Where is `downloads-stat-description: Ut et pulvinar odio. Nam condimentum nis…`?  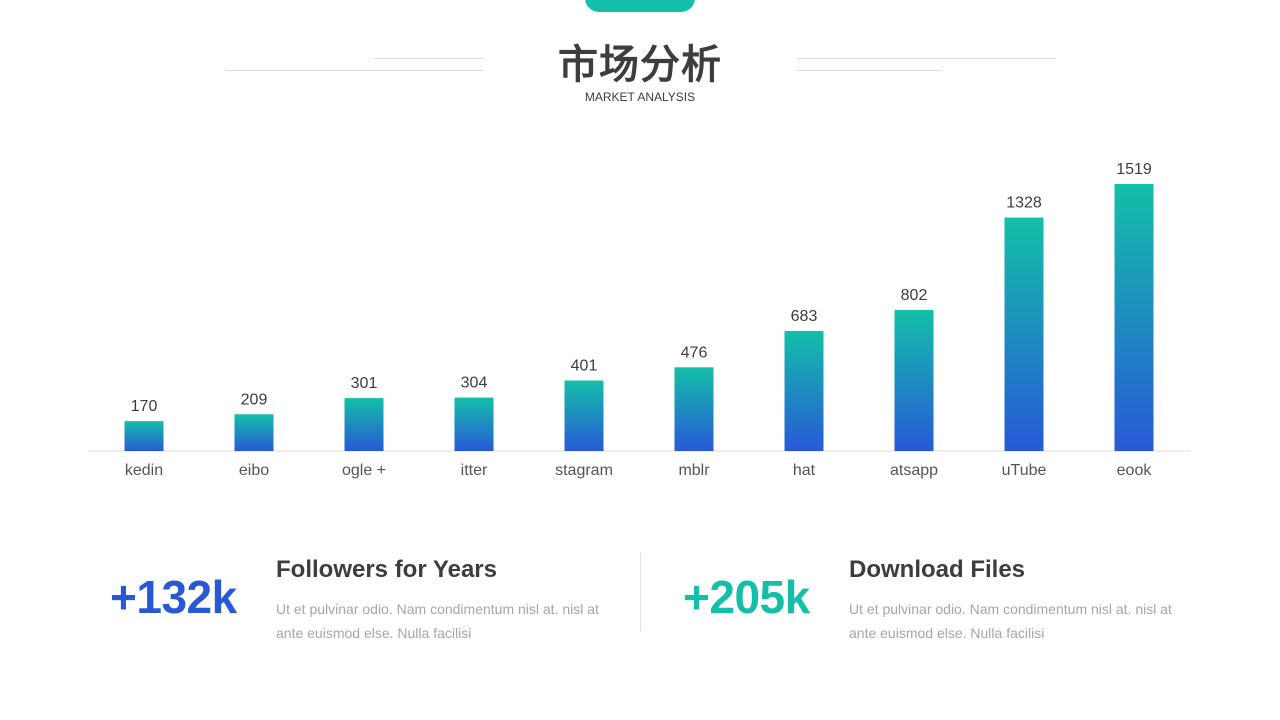 downloads-stat-description: Ut et pulvinar odio. Nam condimentum nis… is located at coordinates (1010, 621).